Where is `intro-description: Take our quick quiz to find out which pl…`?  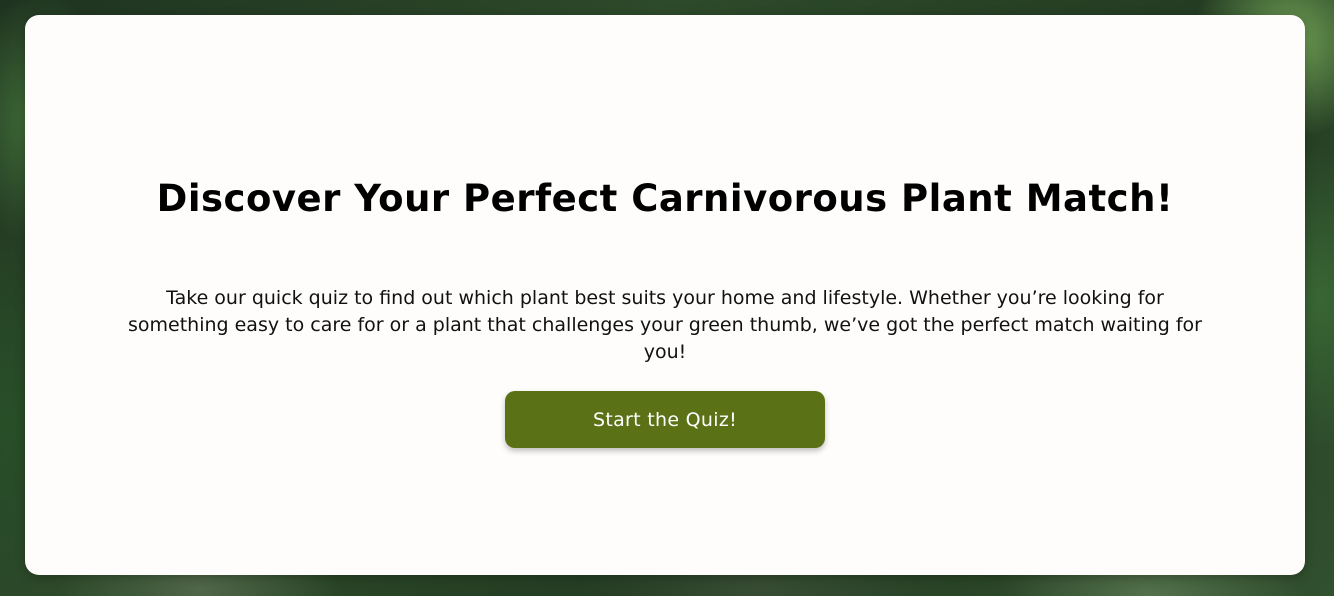 intro-description: Take our quick quiz to find out which pl… is located at coordinates (664, 325).